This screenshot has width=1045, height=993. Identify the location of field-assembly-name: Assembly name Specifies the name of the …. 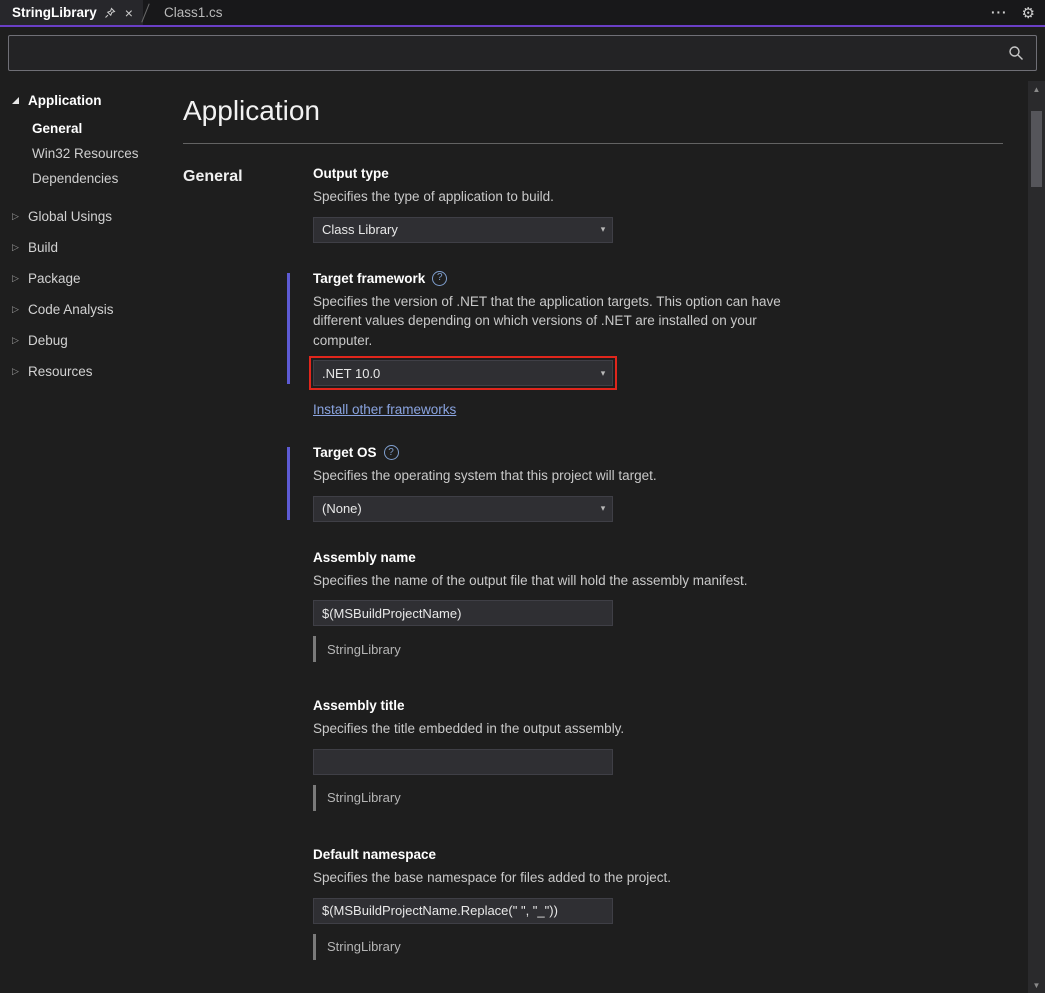
(573, 606).